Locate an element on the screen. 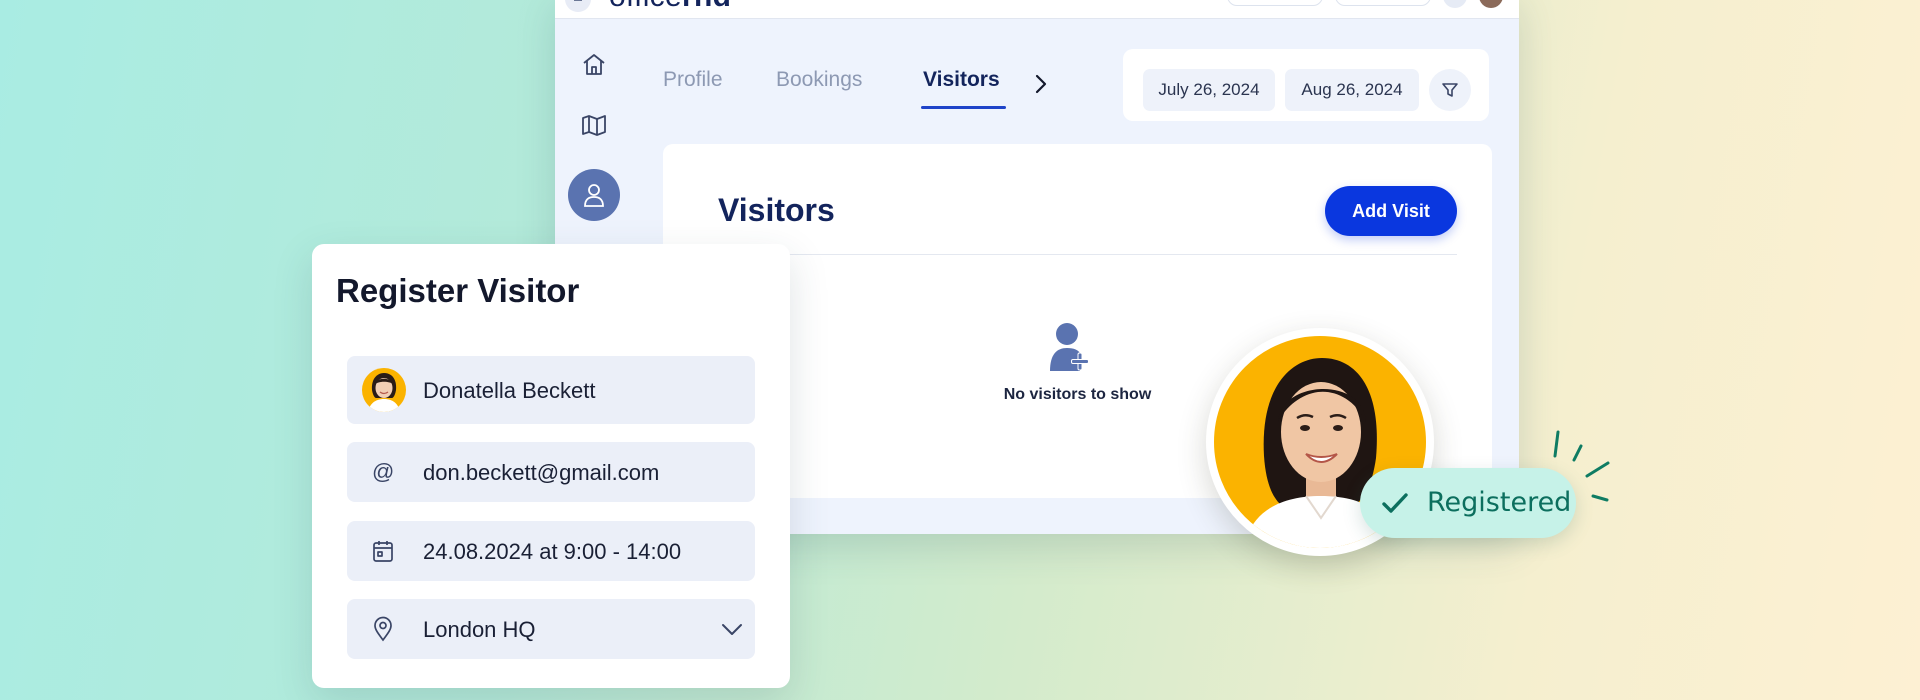  user-icon is located at coordinates (594, 195).